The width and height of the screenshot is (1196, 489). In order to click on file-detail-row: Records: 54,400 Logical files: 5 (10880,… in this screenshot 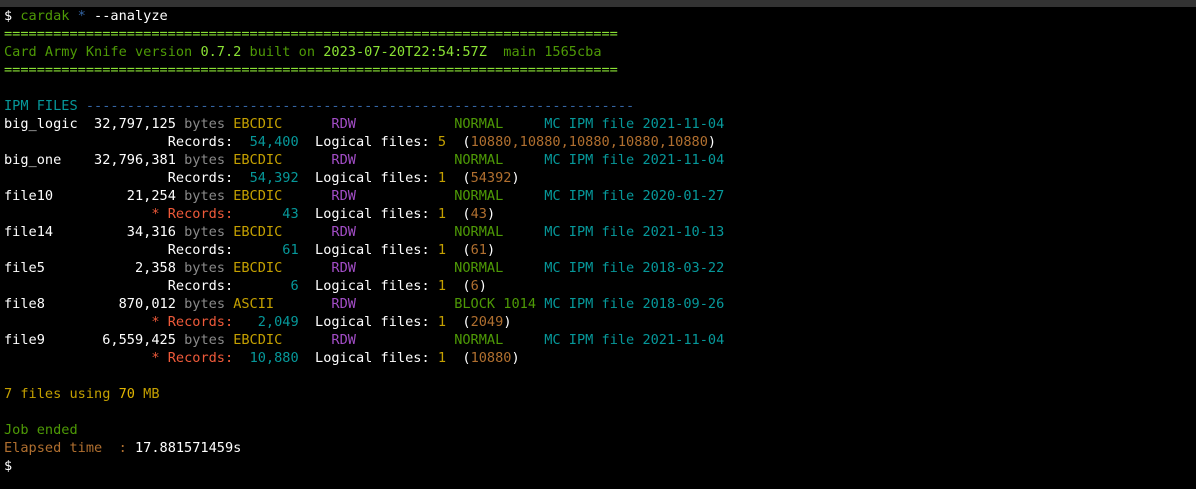, I will do `click(600, 142)`.